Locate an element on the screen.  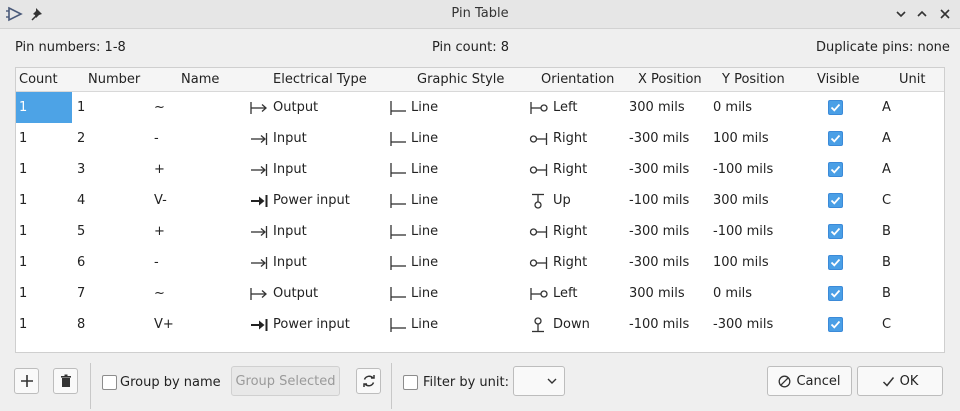
name-cell: V- is located at coordinates (160, 200).